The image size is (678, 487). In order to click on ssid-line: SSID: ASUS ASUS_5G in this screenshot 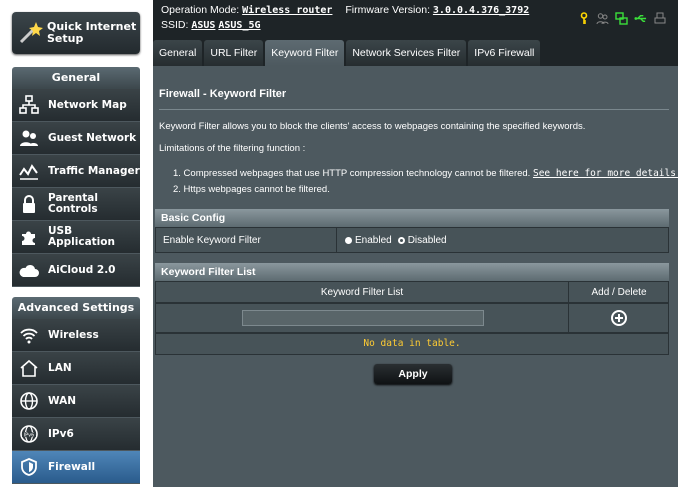, I will do `click(211, 25)`.